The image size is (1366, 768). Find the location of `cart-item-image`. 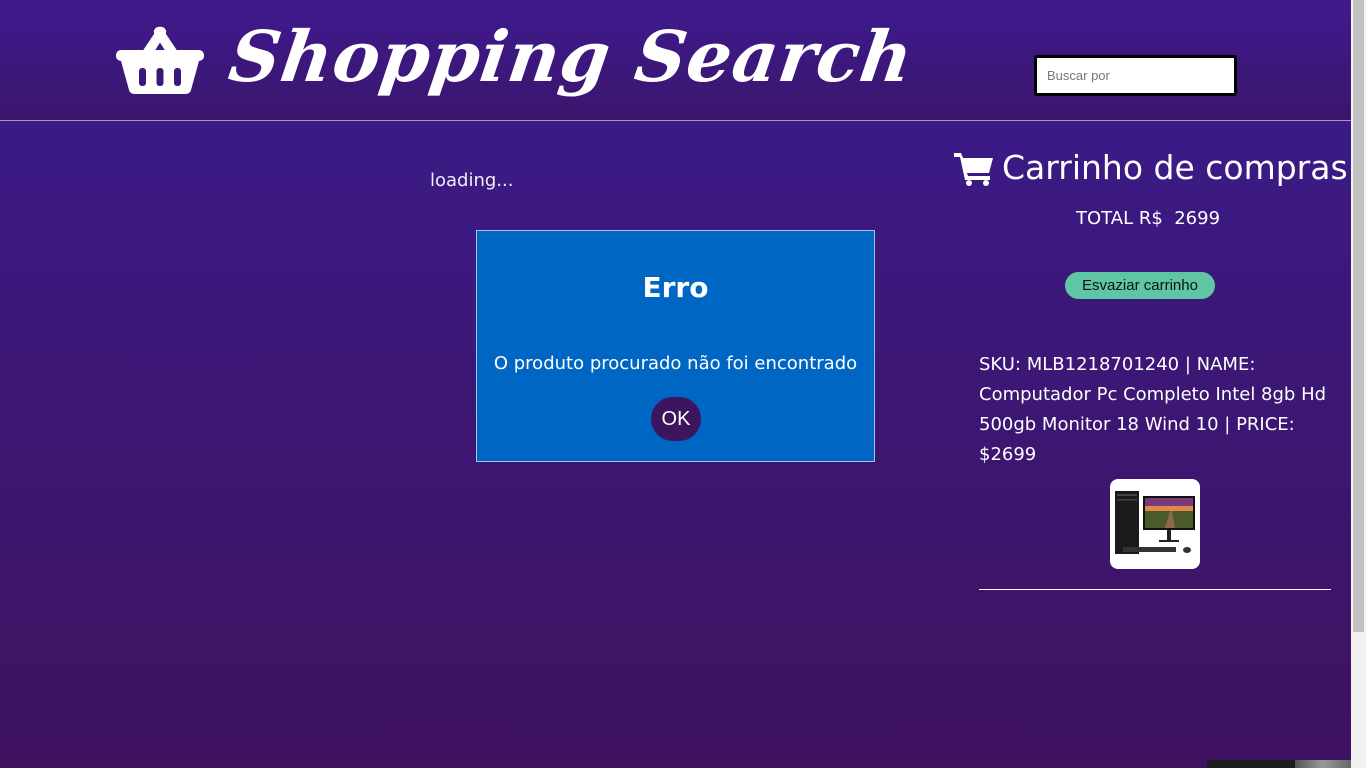

cart-item-image is located at coordinates (1155, 524).